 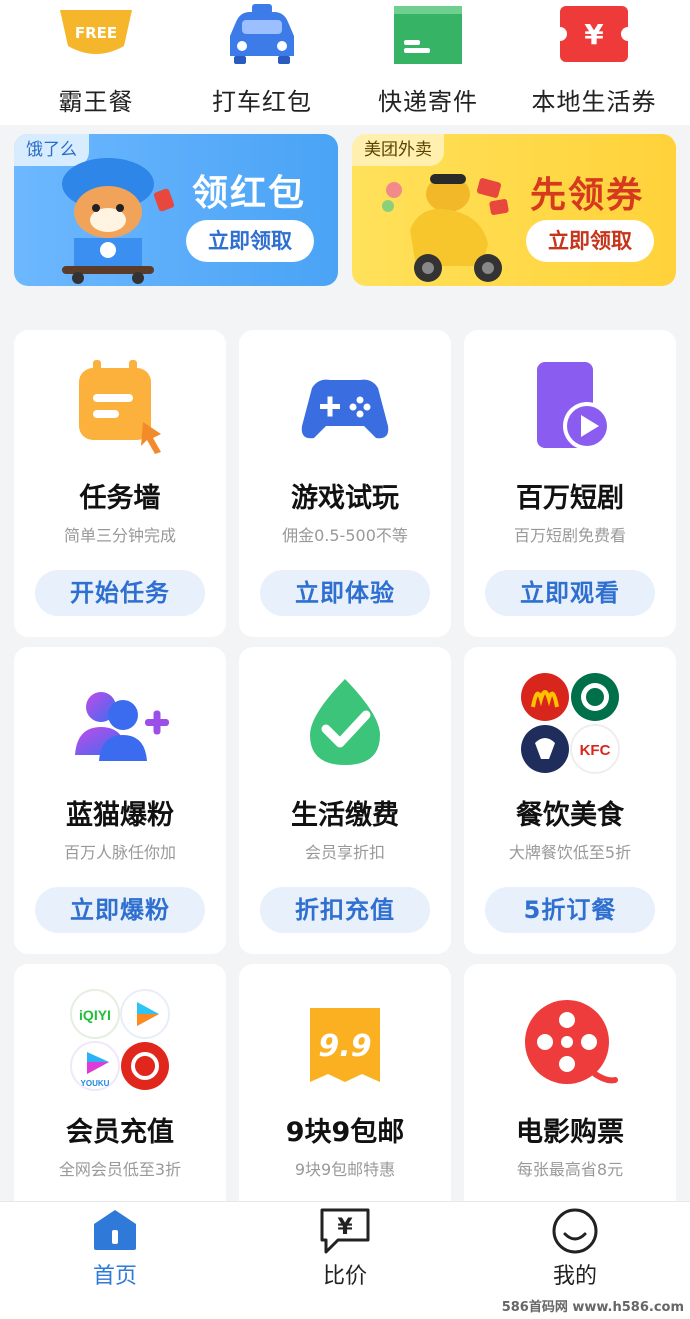 I want to click on quick-link-free-meal: FREE 霸王餐, so click(x=96, y=62).